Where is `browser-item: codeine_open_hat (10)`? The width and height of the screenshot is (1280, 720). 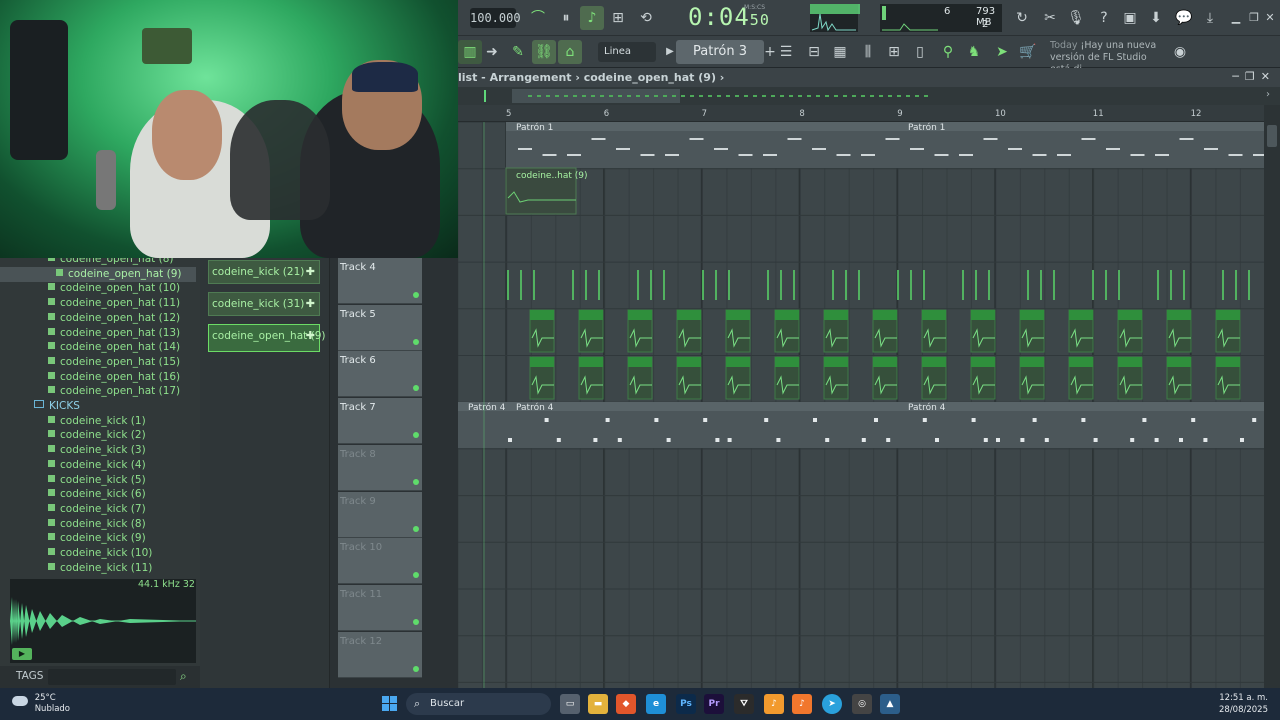
browser-item: codeine_open_hat (10) is located at coordinates (98, 288).